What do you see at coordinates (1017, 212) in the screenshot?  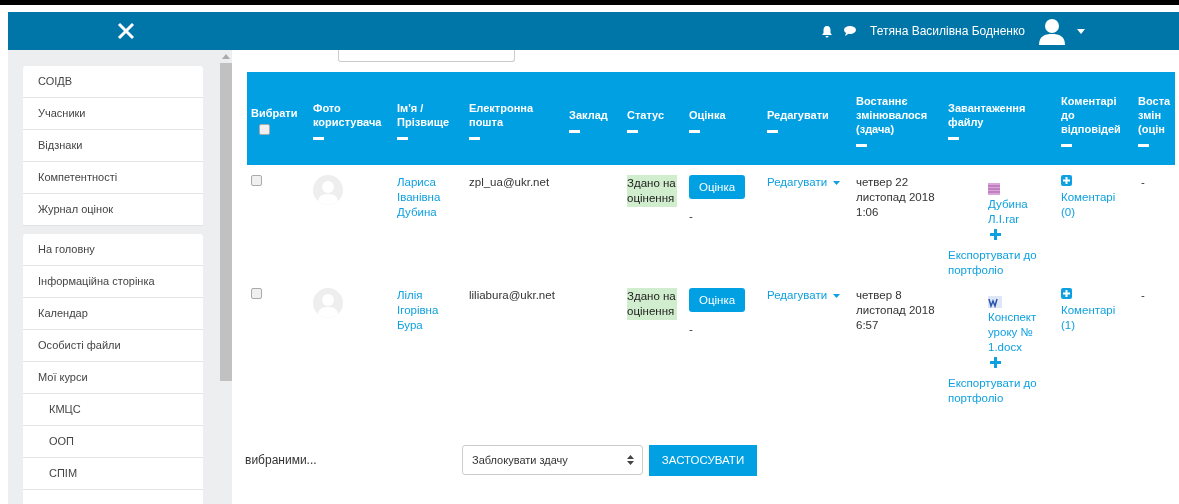 I see `file-link: Дубина Л.І.rar` at bounding box center [1017, 212].